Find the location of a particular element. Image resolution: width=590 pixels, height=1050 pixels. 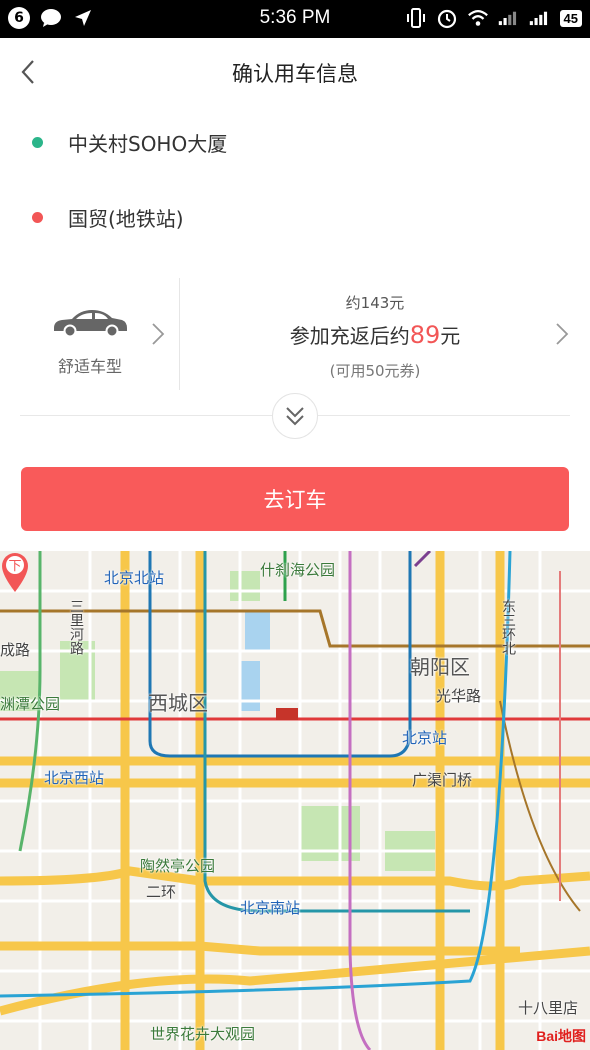

map-label-taoranting: 陶然亭公园 is located at coordinates (178, 866).